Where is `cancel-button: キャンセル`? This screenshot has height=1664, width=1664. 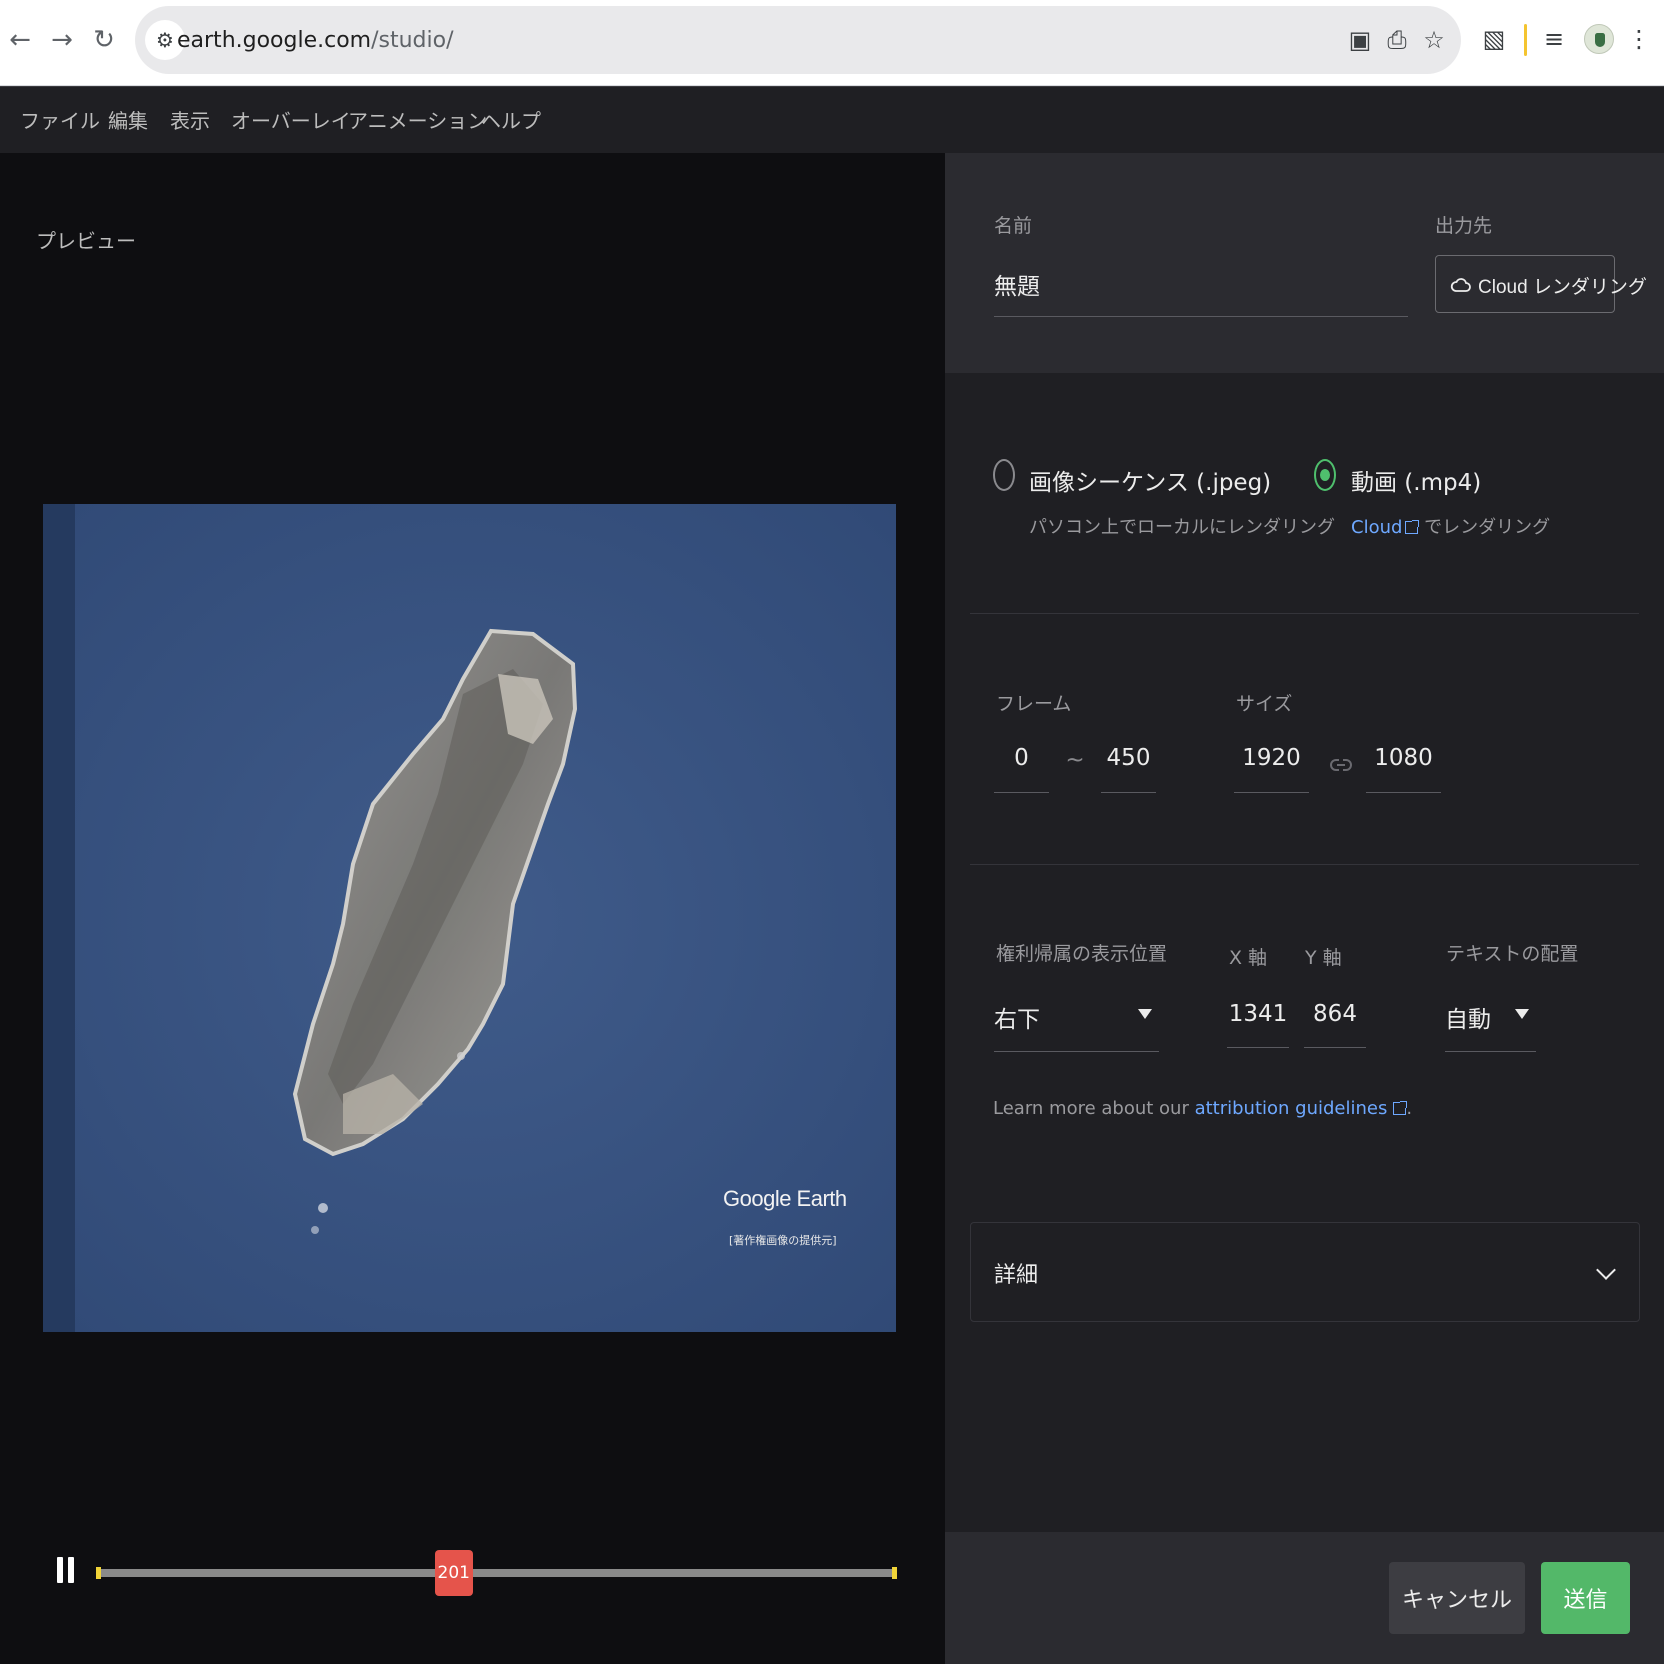 cancel-button: キャンセル is located at coordinates (1457, 1598).